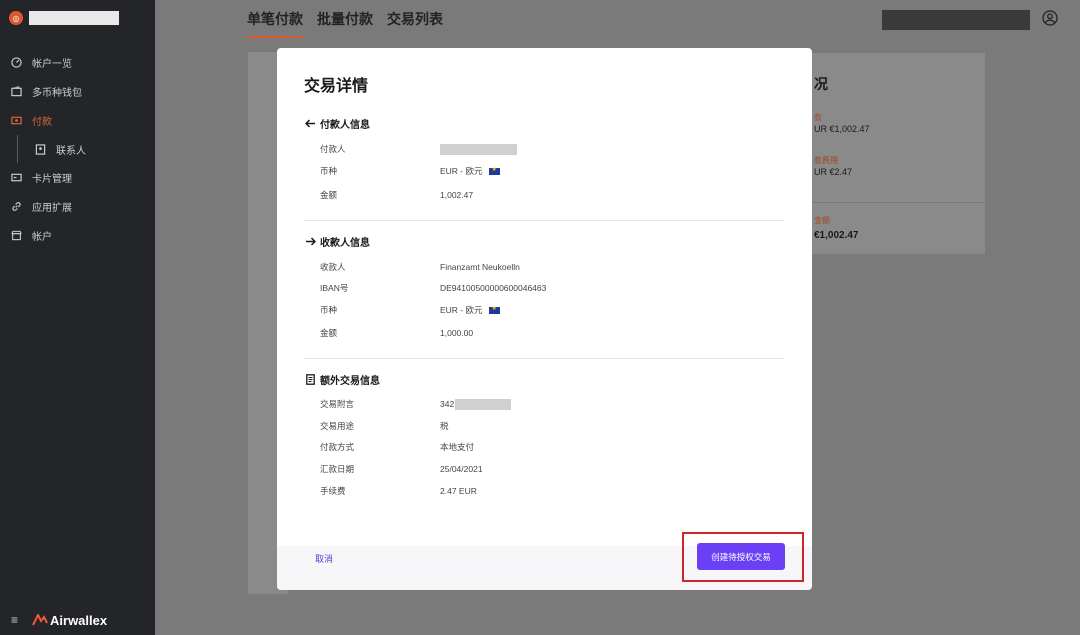  I want to click on detail-key: 付款方式, so click(337, 447).